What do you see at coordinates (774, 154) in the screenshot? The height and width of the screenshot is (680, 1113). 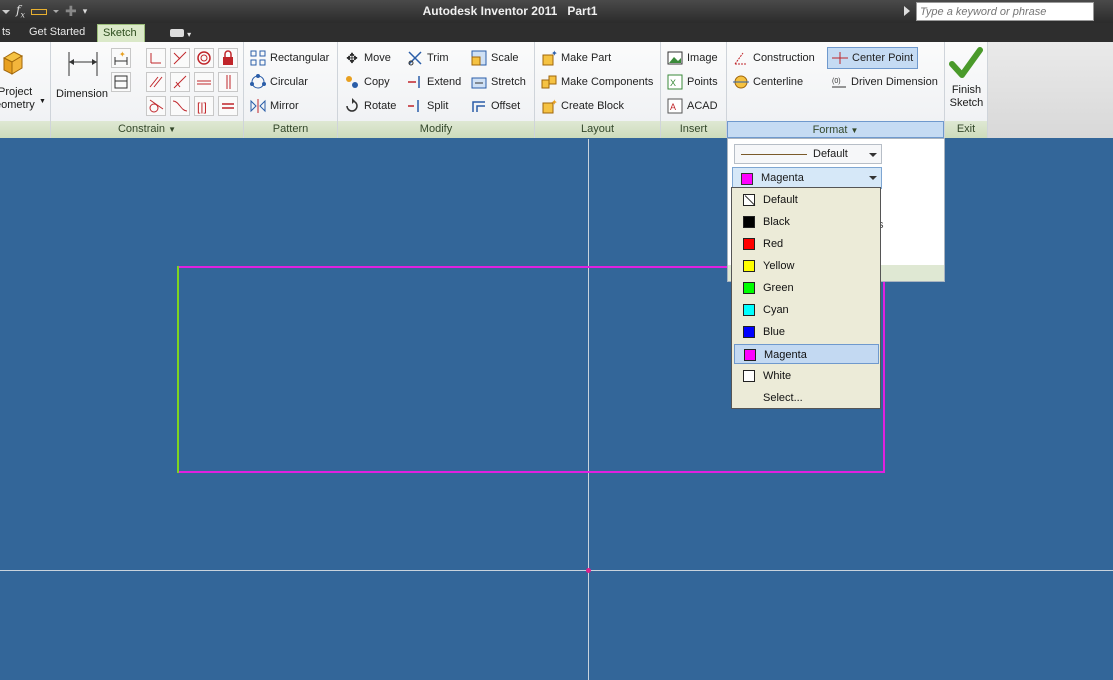 I see `linetype-preview` at bounding box center [774, 154].